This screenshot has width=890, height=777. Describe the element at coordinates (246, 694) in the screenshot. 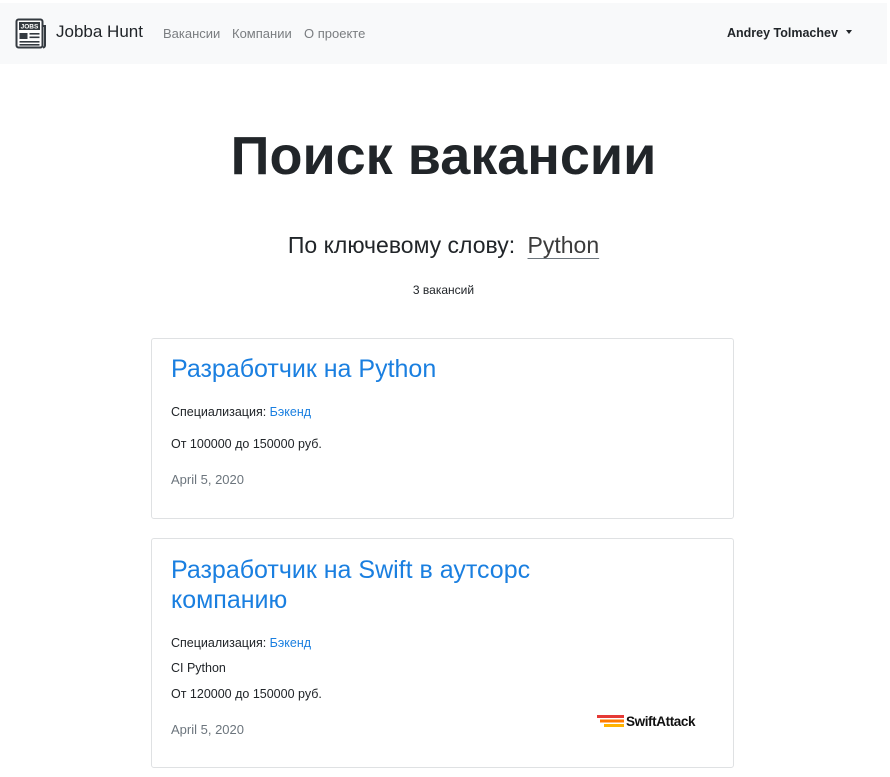

I see `vacancy-salary: От 120000 до 150000 руб.` at that location.